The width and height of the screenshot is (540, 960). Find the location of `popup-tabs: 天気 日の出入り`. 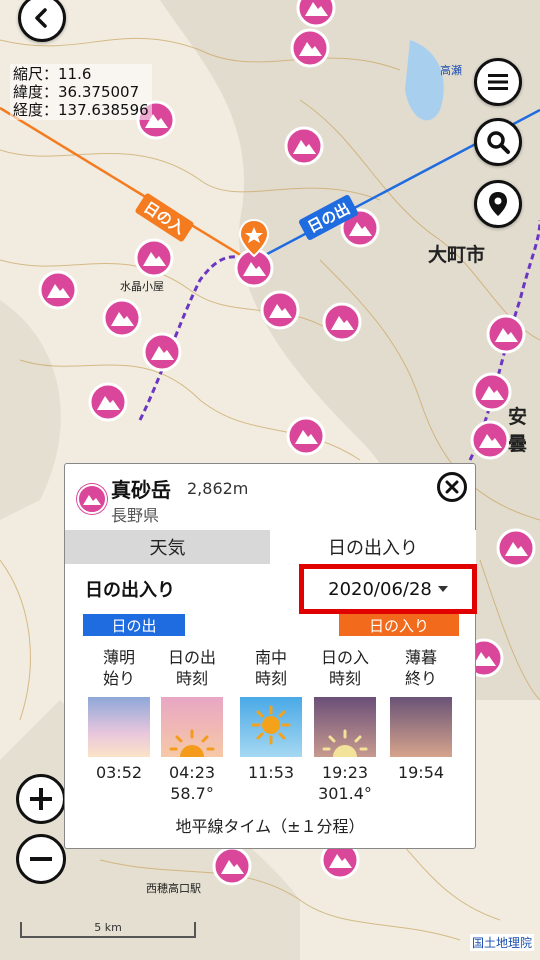

popup-tabs: 天気 日の出入り is located at coordinates (270, 547).